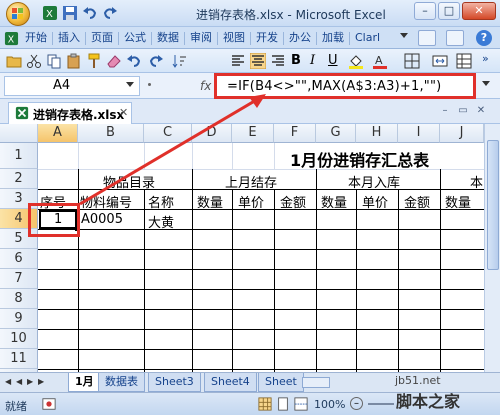 The width and height of the screenshot is (500, 415). Describe the element at coordinates (404, 35) in the screenshot. I see `chevron-down-icon` at that location.